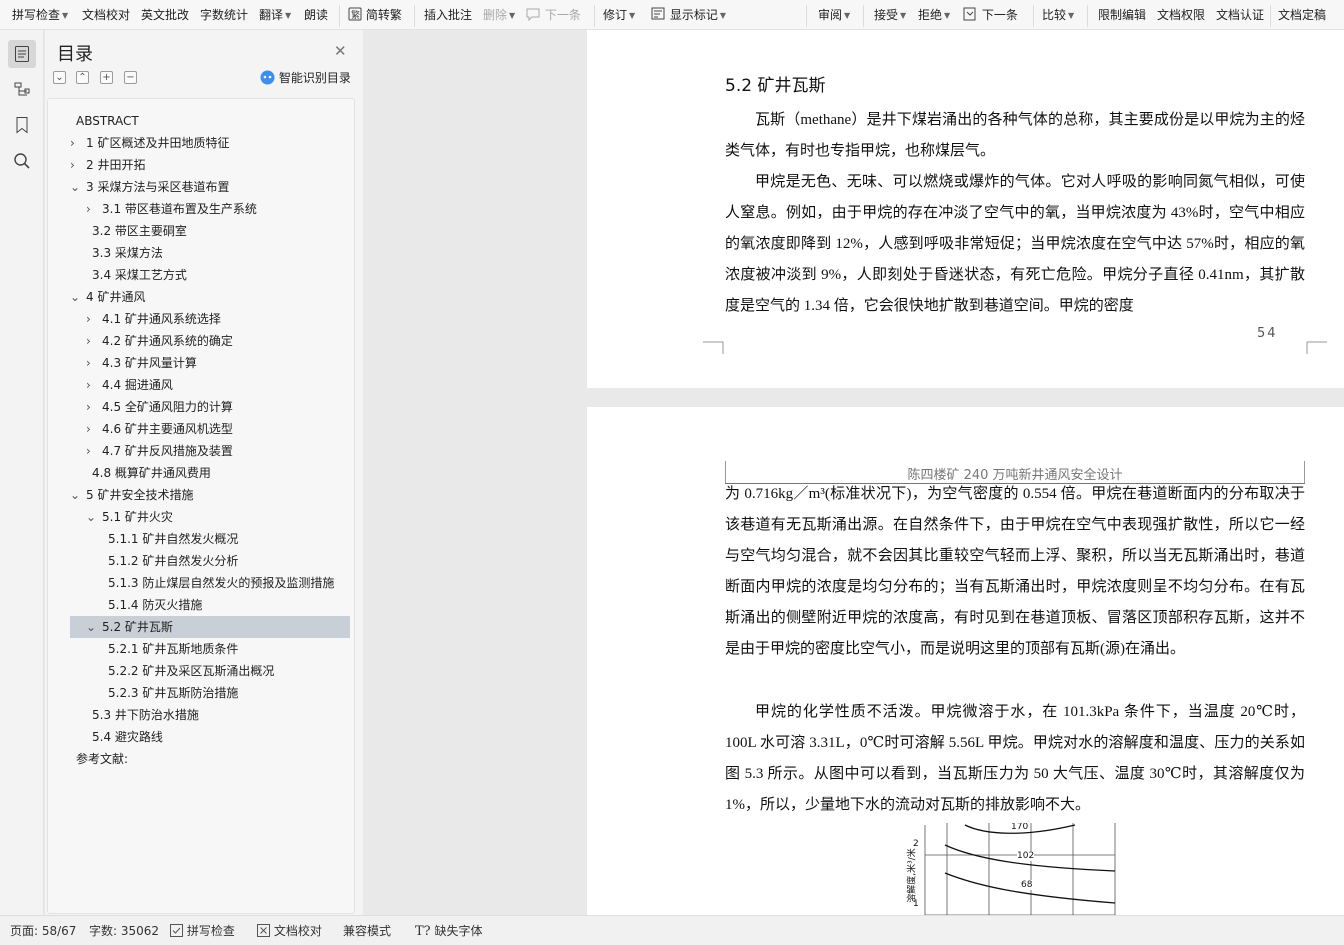  Describe the element at coordinates (305, 78) in the screenshot. I see `smart-toc-button: 智能识别目录` at that location.